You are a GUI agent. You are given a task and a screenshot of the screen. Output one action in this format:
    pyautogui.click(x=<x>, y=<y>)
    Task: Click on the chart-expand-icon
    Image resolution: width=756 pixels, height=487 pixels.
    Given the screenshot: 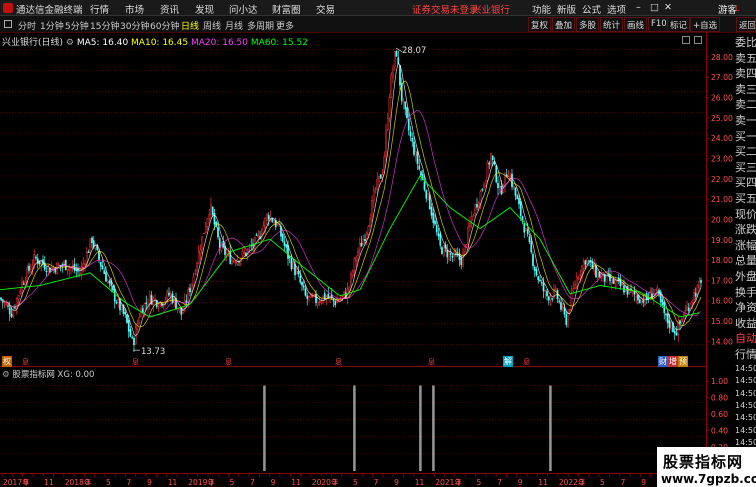 What is the action you would take?
    pyautogui.click(x=698, y=40)
    